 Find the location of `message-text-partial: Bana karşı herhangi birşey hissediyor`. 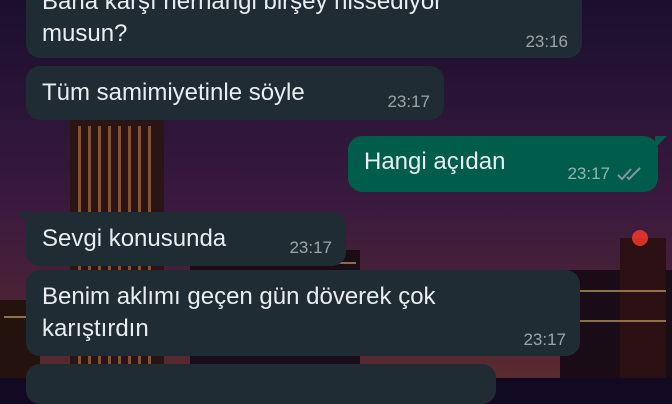

message-text-partial: Bana karşı herhangi birşey hissediyor is located at coordinates (242, 7).